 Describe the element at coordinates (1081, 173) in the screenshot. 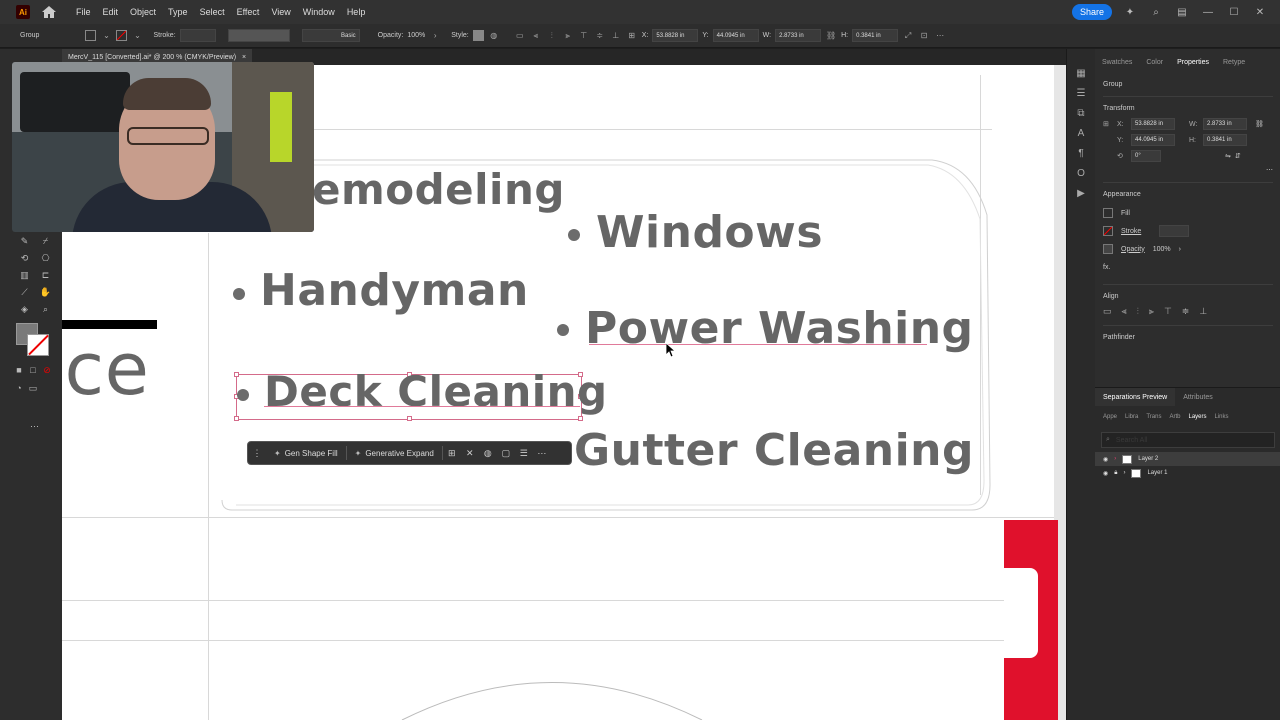

I see `panel-opentype-icon: O` at that location.